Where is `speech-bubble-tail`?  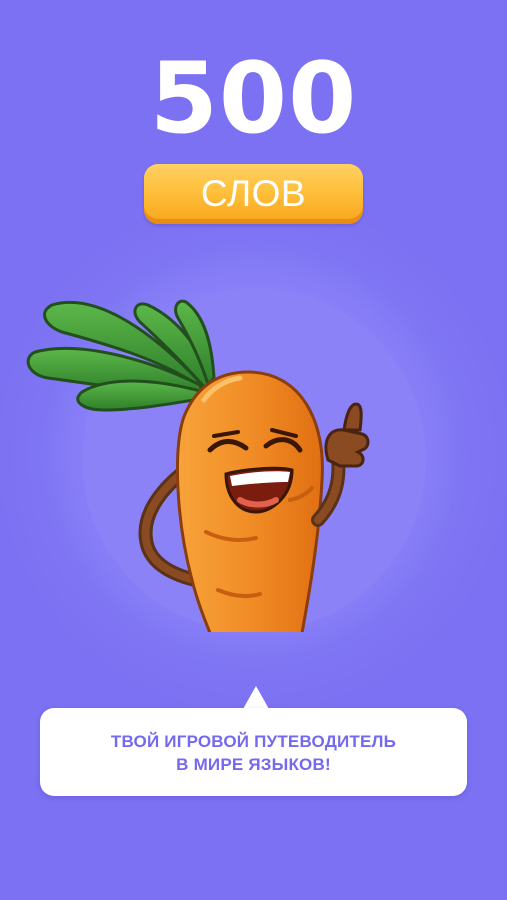 speech-bubble-tail is located at coordinates (256, 697).